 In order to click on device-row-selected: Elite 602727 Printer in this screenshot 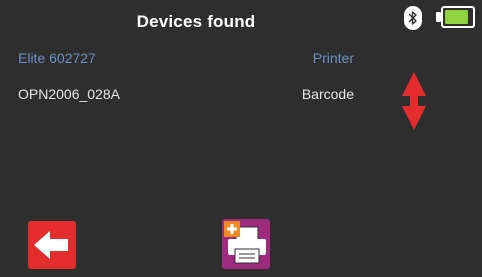, I will do `click(186, 61)`.